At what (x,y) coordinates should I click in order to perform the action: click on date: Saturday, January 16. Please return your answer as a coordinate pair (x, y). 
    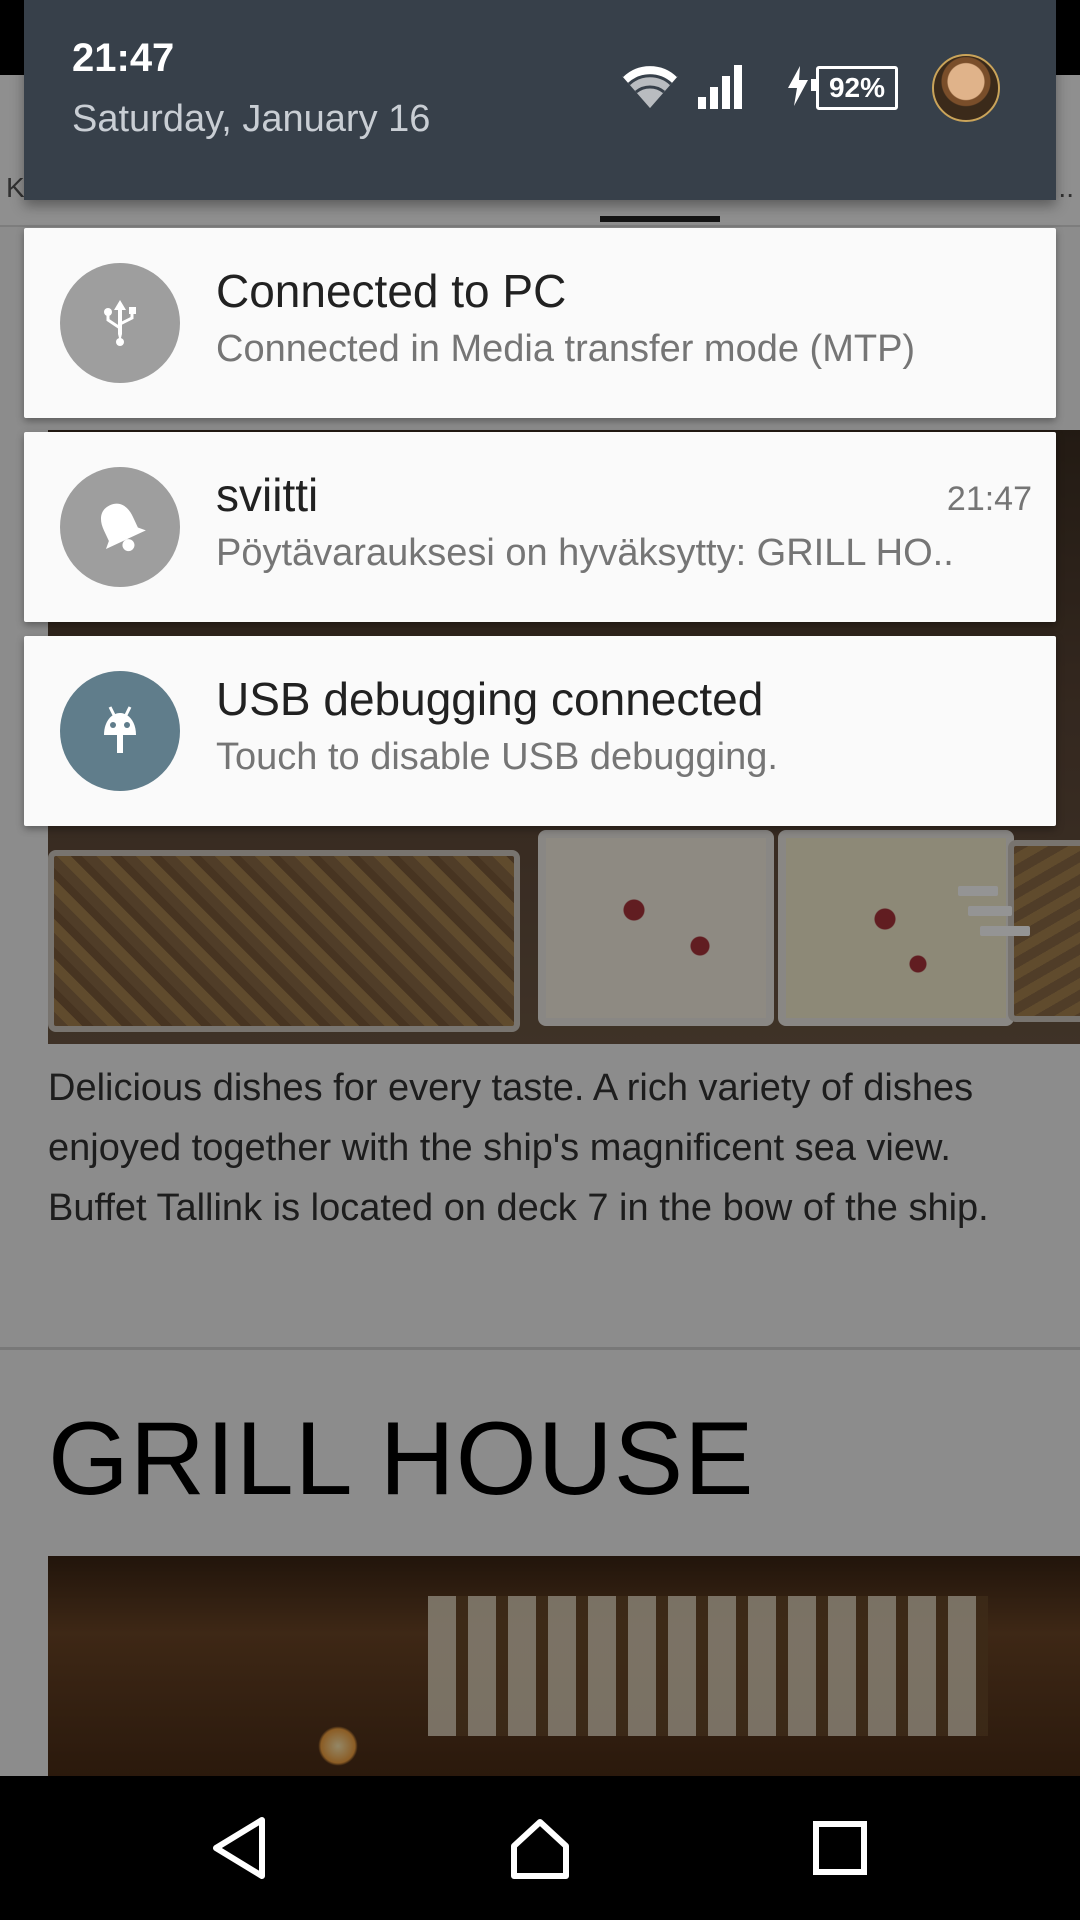
    Looking at the image, I should click on (251, 119).